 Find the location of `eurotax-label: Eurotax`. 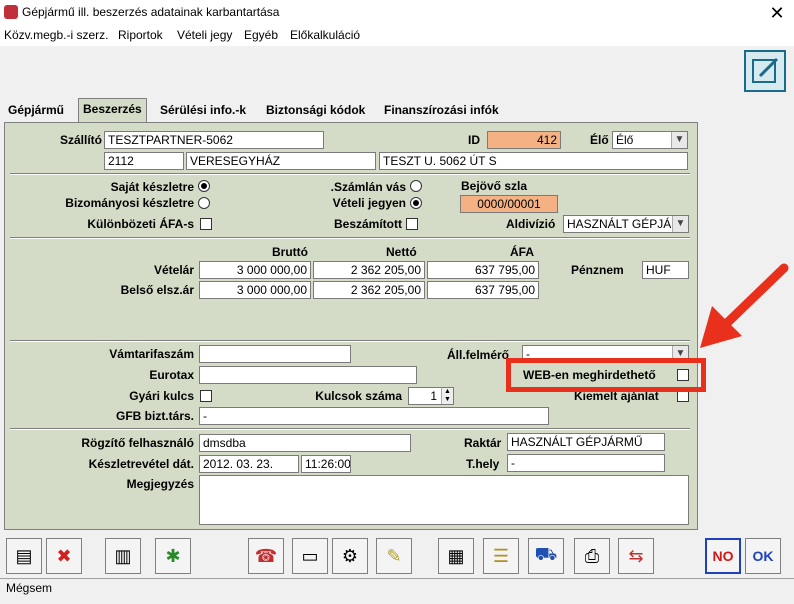

eurotax-label: Eurotax is located at coordinates (171, 375).